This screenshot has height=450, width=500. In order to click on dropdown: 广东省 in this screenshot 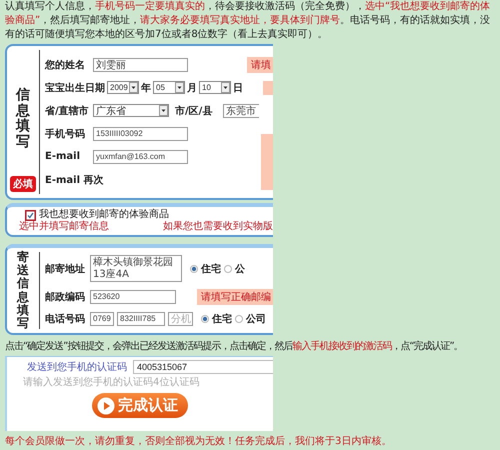, I will do `click(131, 110)`.